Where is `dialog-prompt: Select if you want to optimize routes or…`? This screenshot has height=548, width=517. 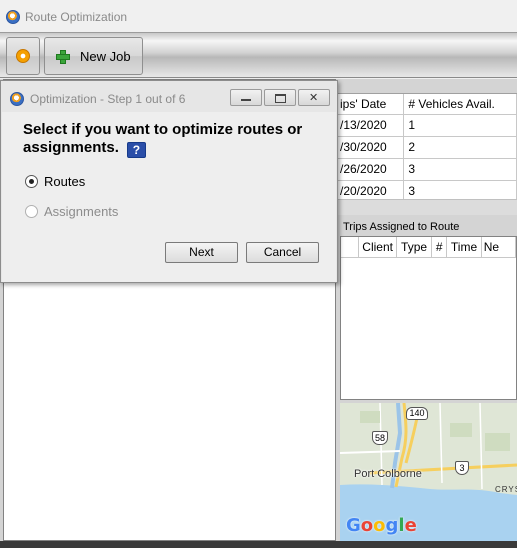 dialog-prompt: Select if you want to optimize routes or… is located at coordinates (173, 139).